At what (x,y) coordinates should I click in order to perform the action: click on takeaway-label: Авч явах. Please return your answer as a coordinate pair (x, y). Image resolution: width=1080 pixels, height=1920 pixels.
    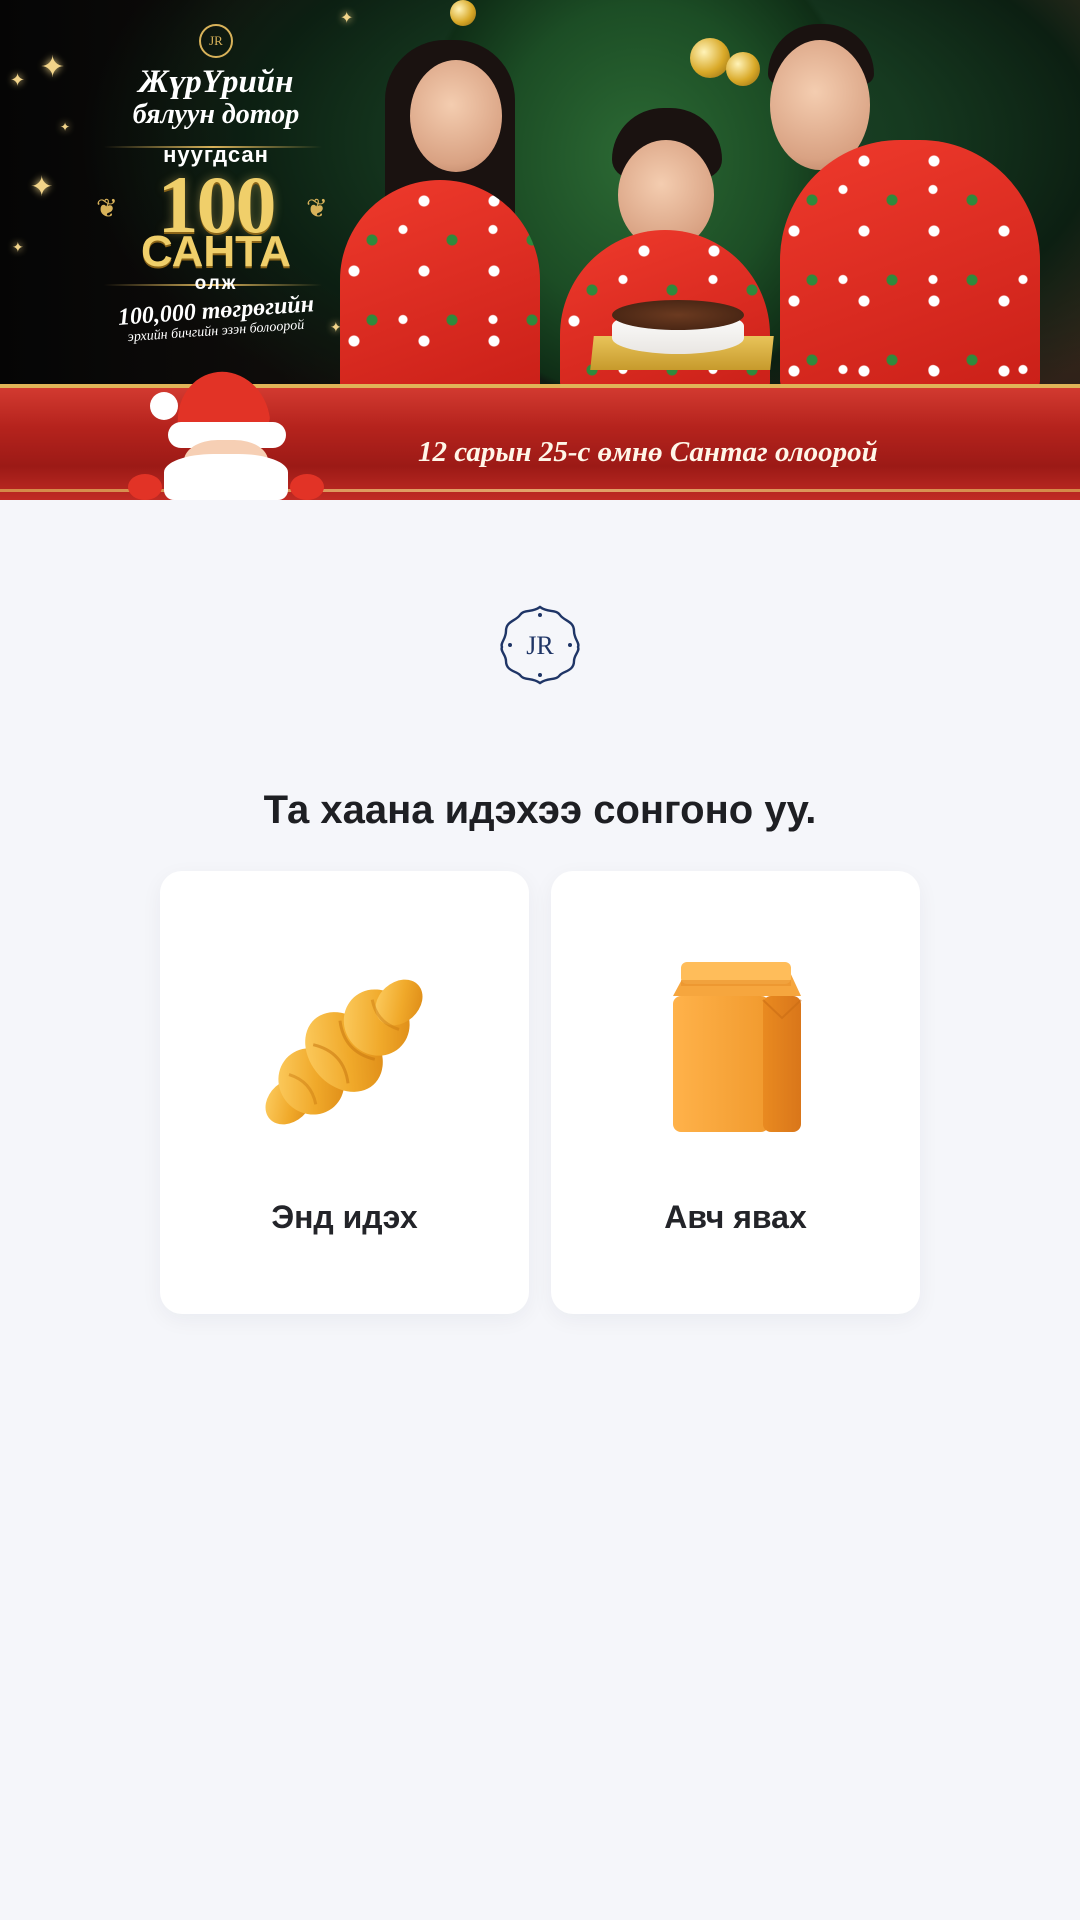
    Looking at the image, I should click on (735, 1217).